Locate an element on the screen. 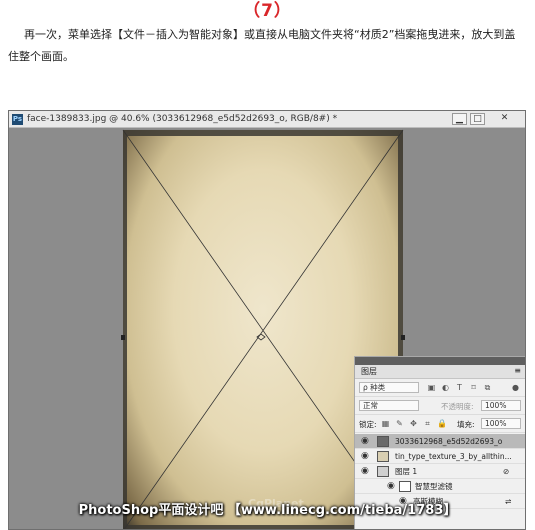 The height and width of the screenshot is (530, 535). layer-name: 智慧型滤镜 is located at coordinates (434, 486).